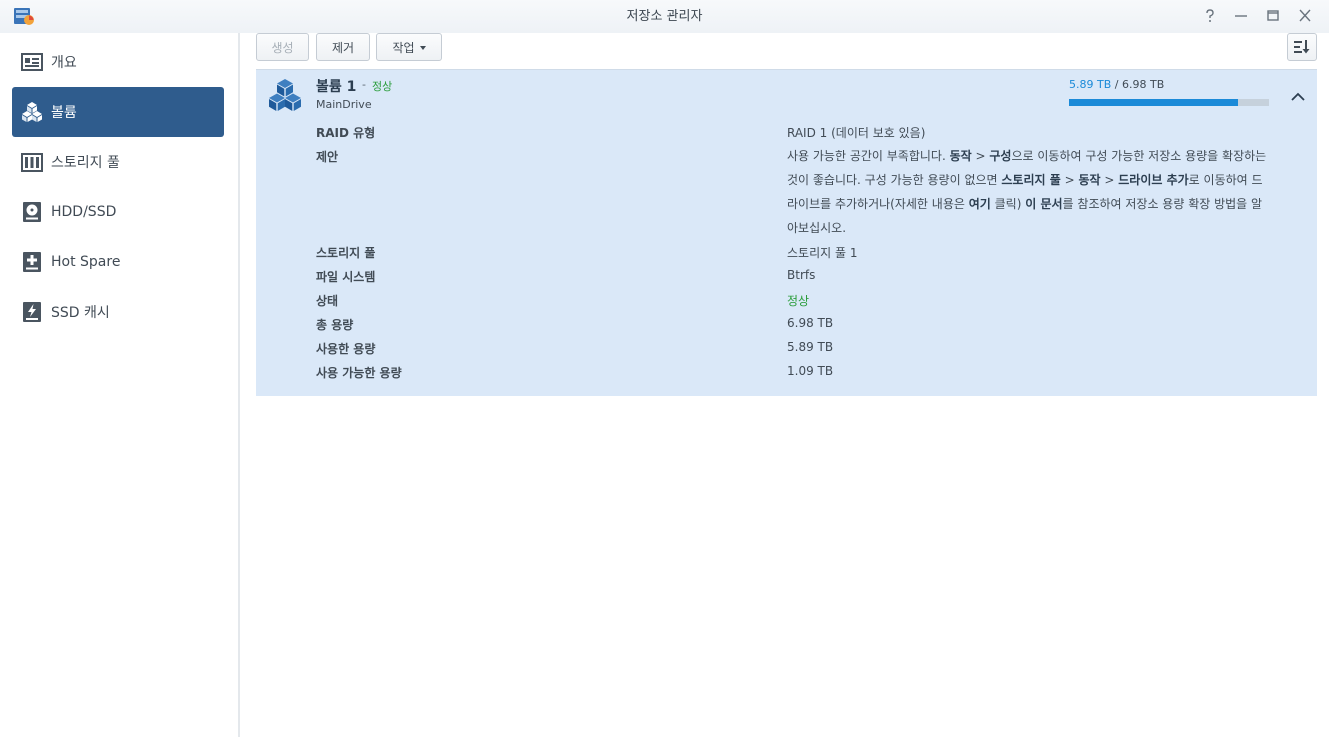  Describe the element at coordinates (868, 156) in the screenshot. I see `suggestion-text-part: 사용 가능한 공간이 부족합니다.` at that location.